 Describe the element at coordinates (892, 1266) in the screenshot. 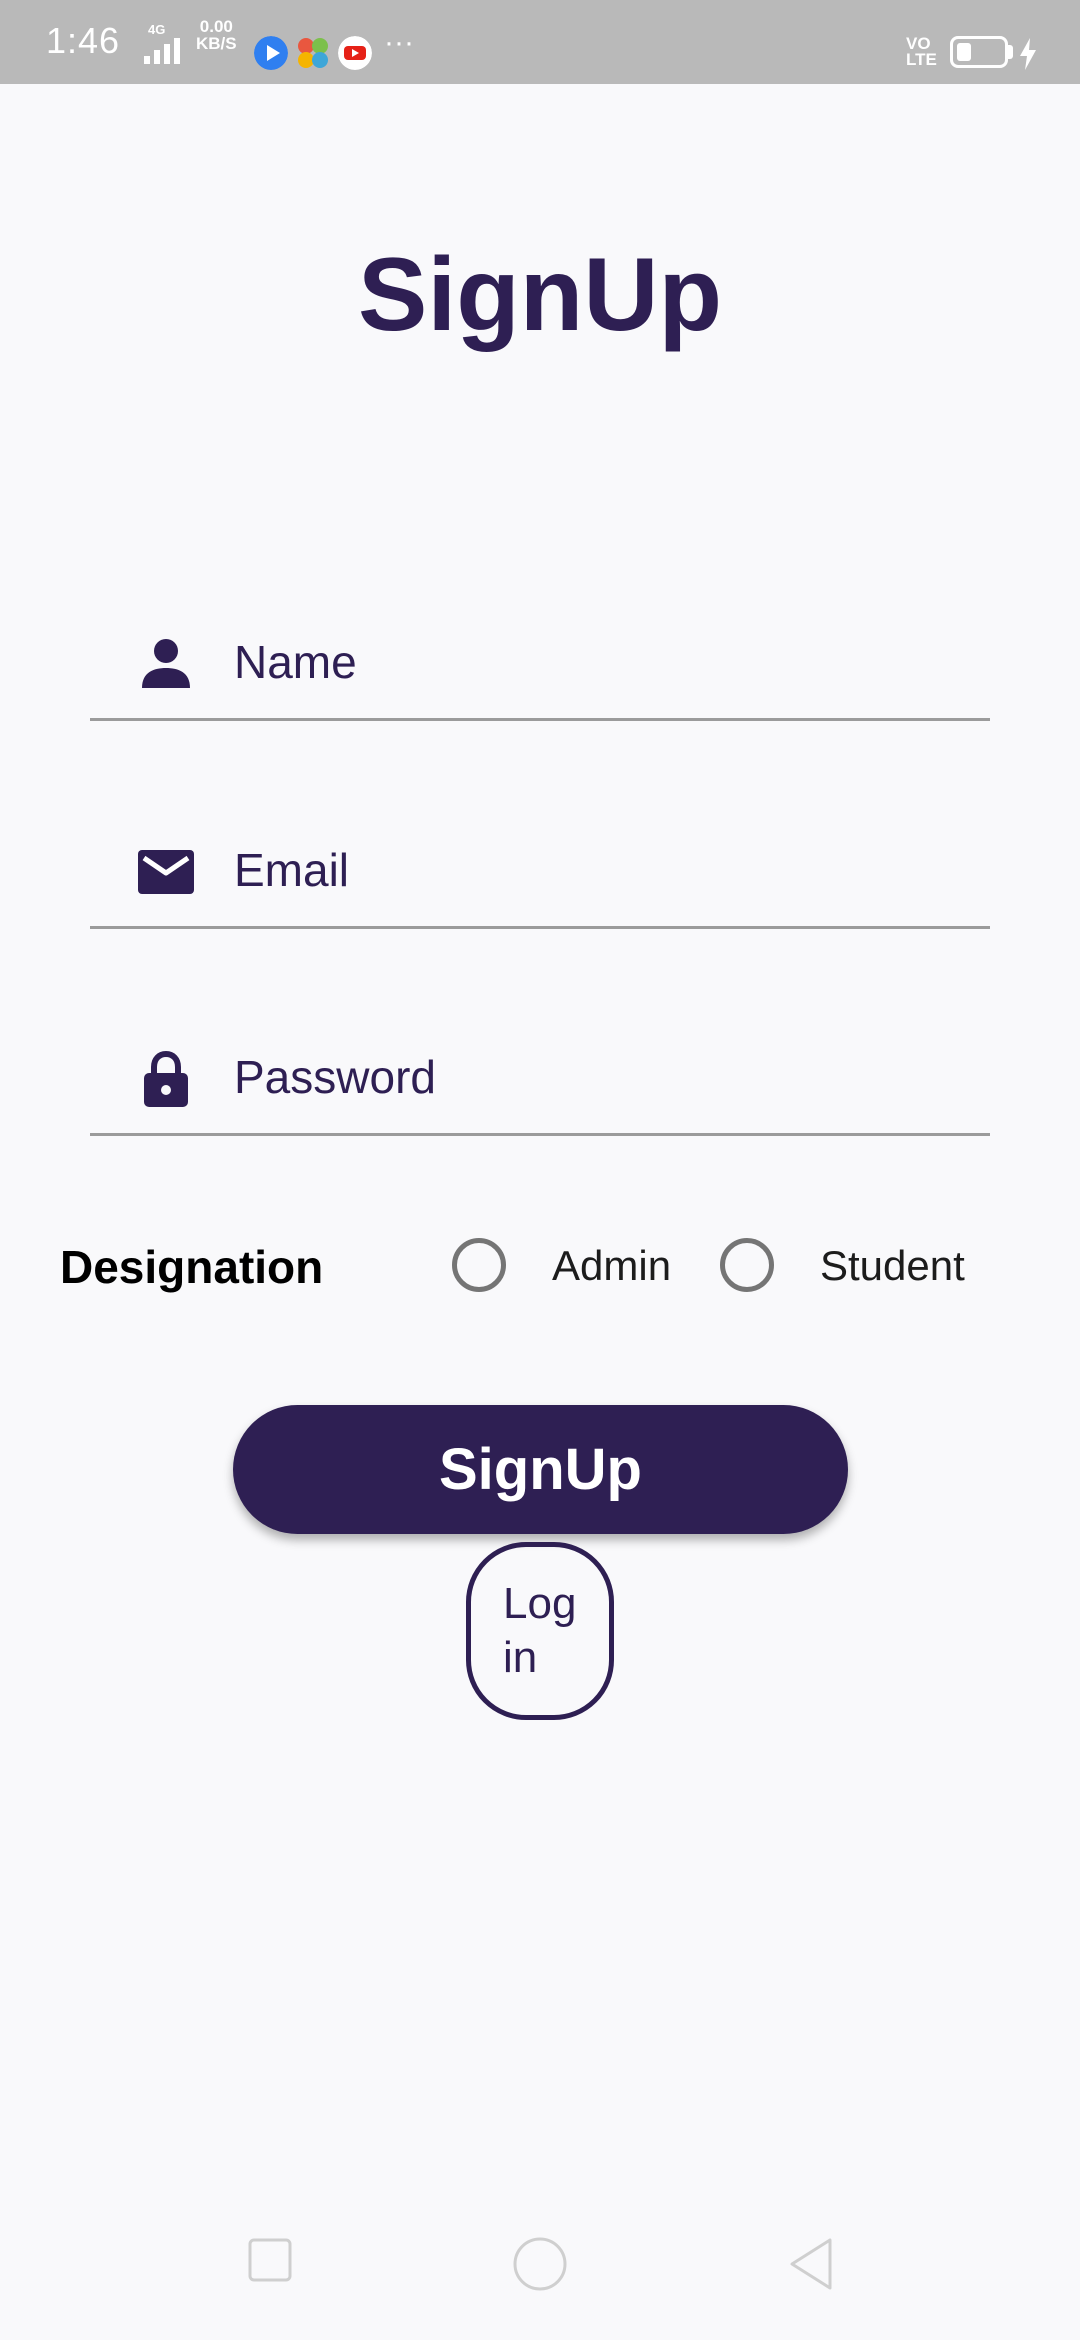

I see `student-radio-label: Student` at that location.